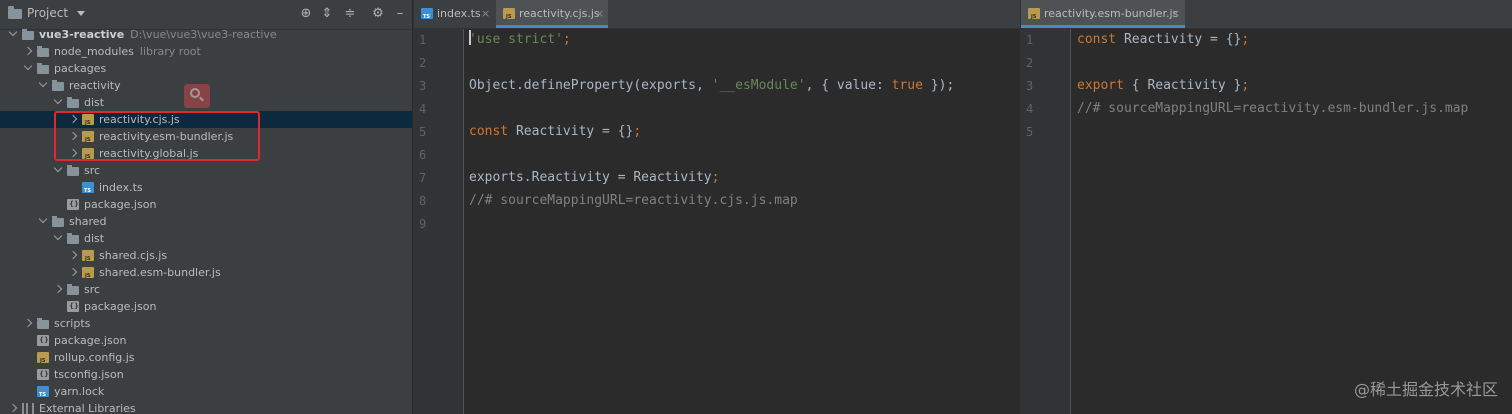  Describe the element at coordinates (711, 39) in the screenshot. I see `code-line: 'use strict';` at that location.